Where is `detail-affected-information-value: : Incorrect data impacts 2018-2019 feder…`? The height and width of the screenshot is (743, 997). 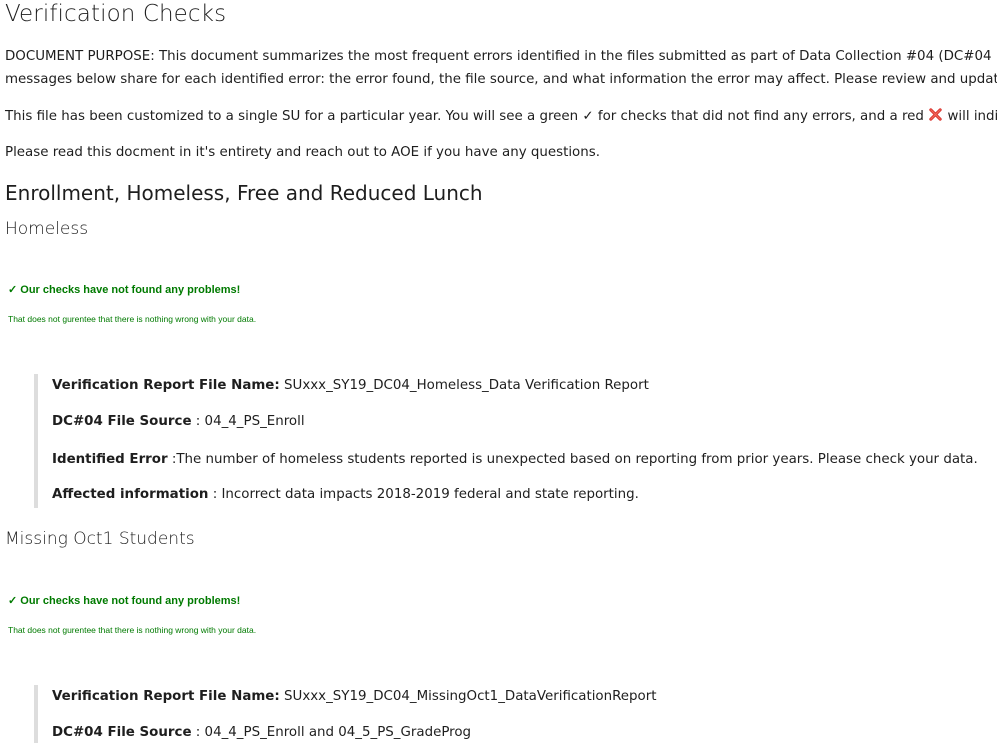
detail-affected-information-value: : Incorrect data impacts 2018-2019 feder… is located at coordinates (423, 494).